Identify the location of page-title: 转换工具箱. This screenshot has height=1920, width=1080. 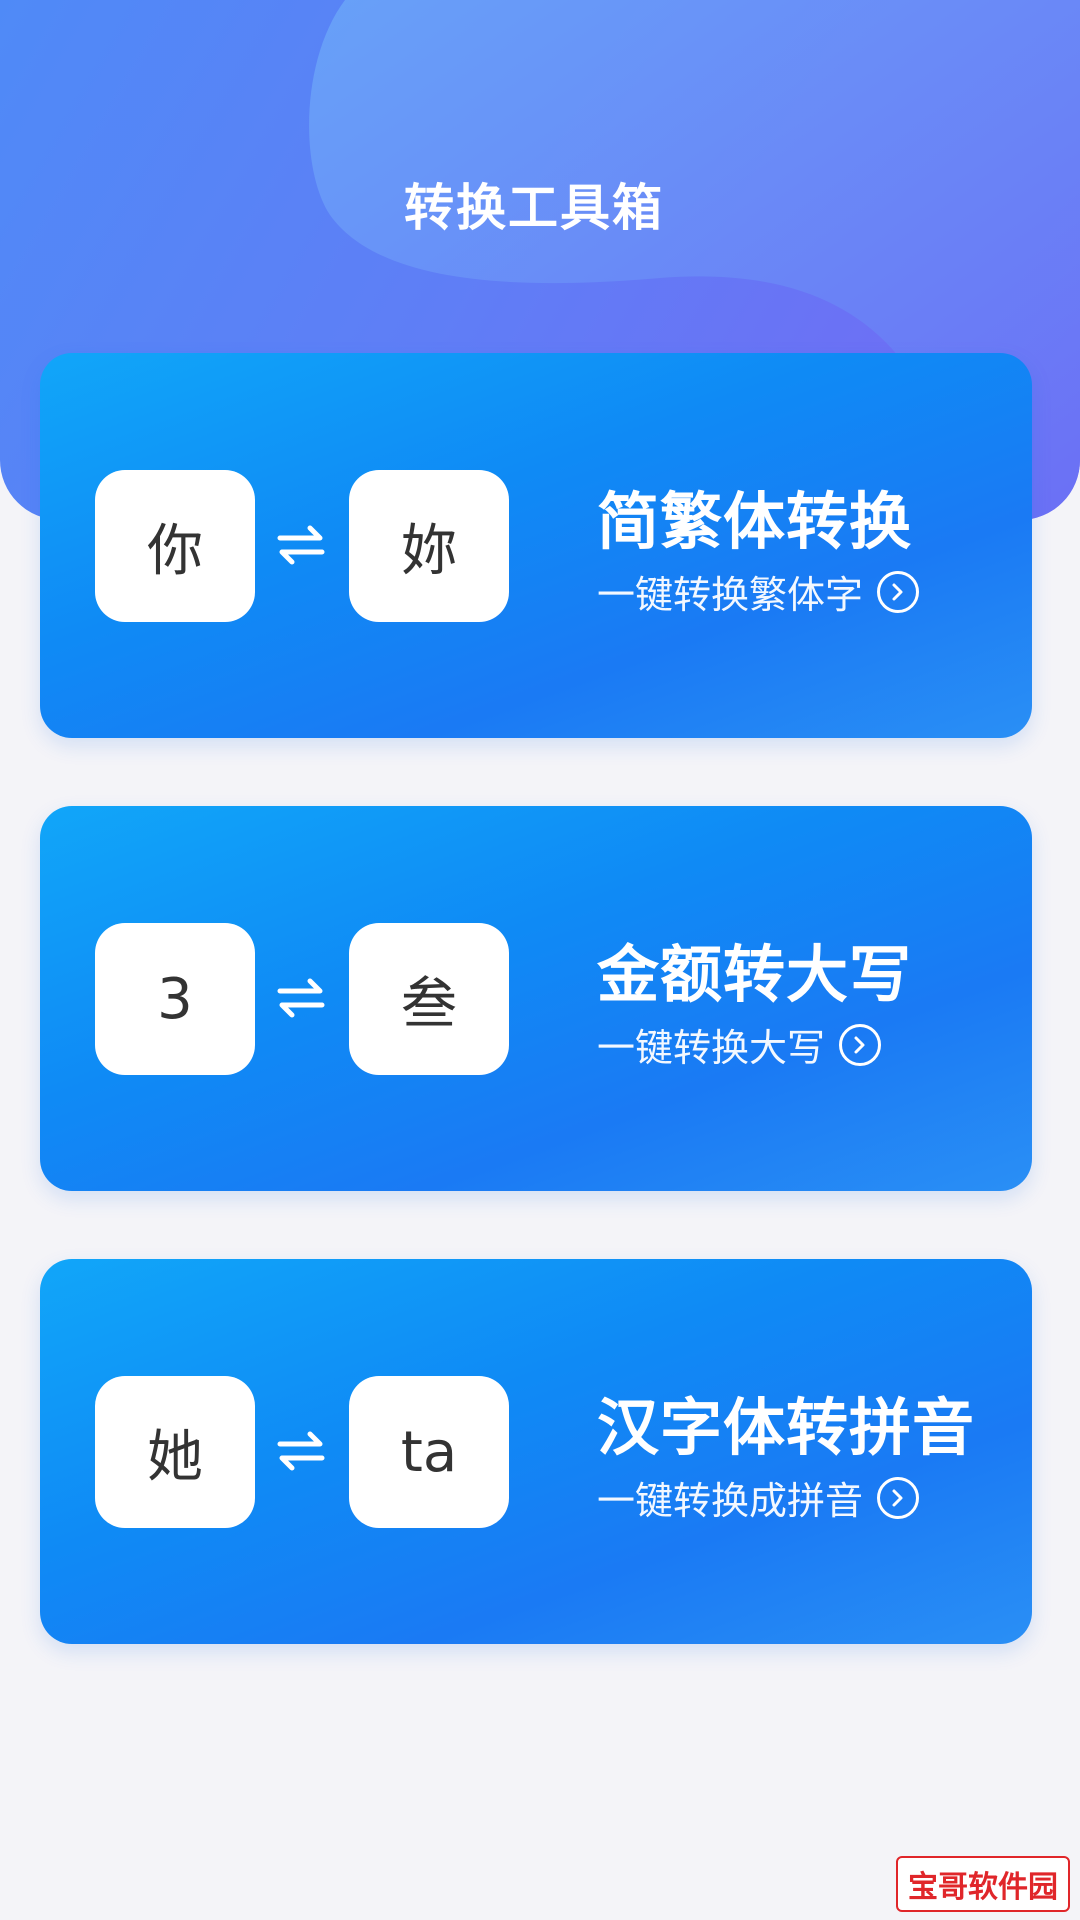
(534, 208).